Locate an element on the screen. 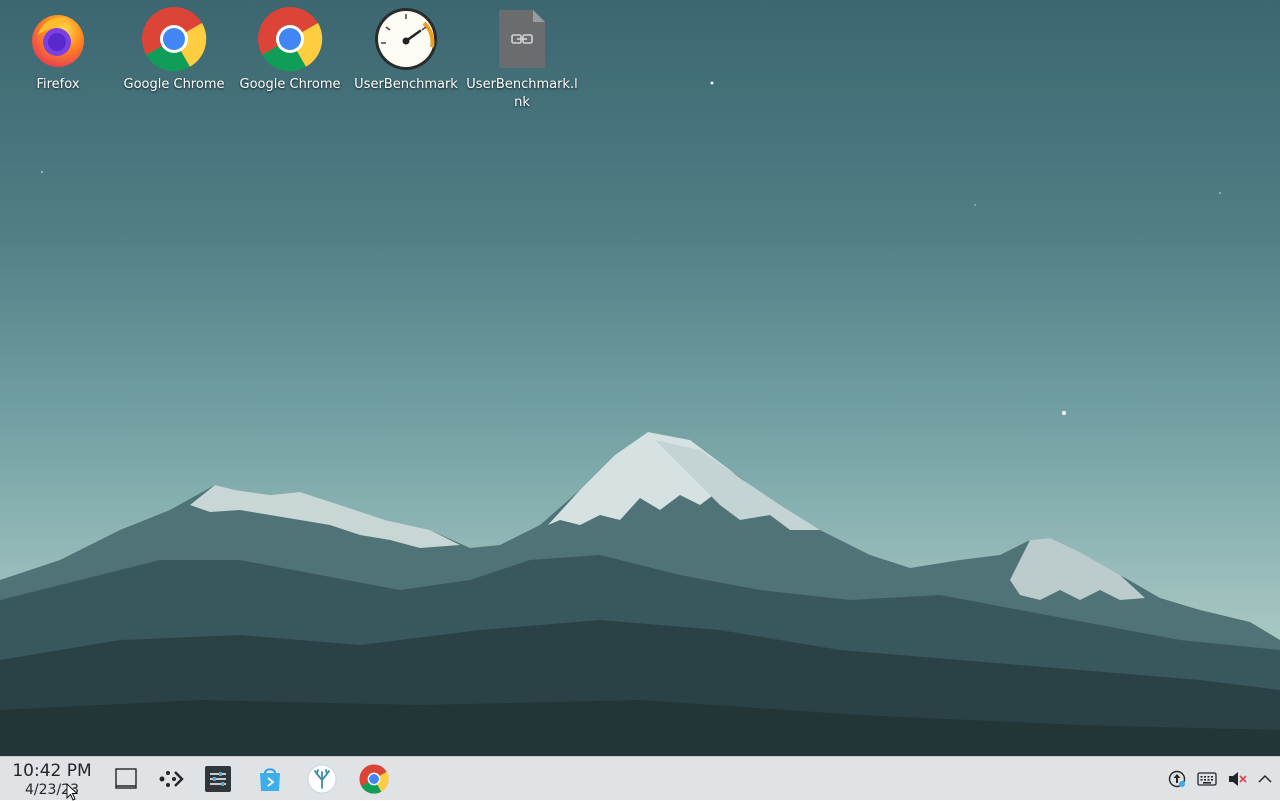 This screenshot has height=801, width=1280. firefox-icon is located at coordinates (58, 39).